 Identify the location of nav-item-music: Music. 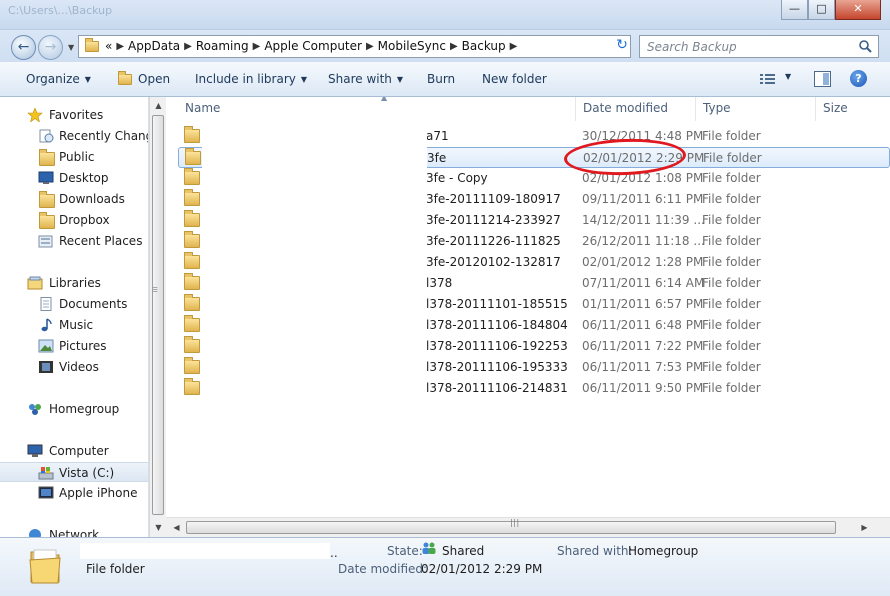
(74, 325).